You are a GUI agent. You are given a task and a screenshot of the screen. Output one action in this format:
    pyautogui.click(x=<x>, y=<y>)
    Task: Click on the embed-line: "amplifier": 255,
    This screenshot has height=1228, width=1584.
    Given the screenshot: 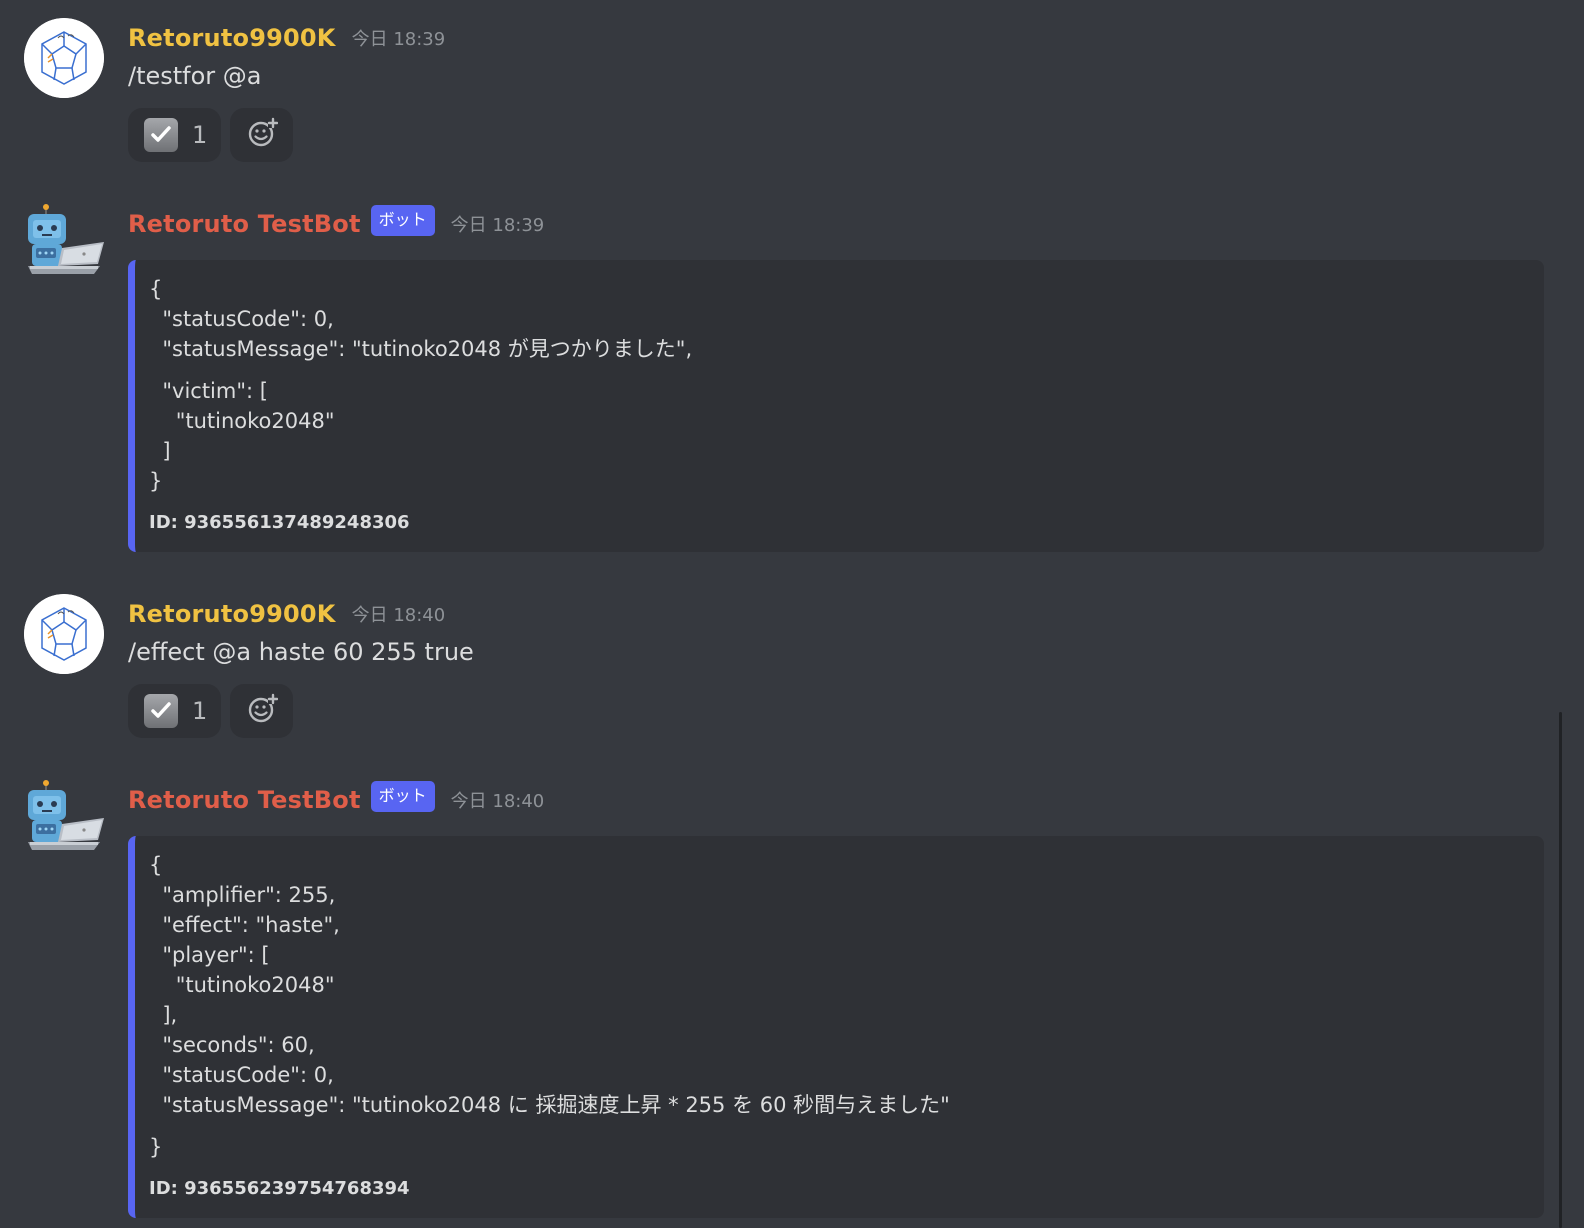 What is the action you would take?
    pyautogui.click(x=242, y=895)
    